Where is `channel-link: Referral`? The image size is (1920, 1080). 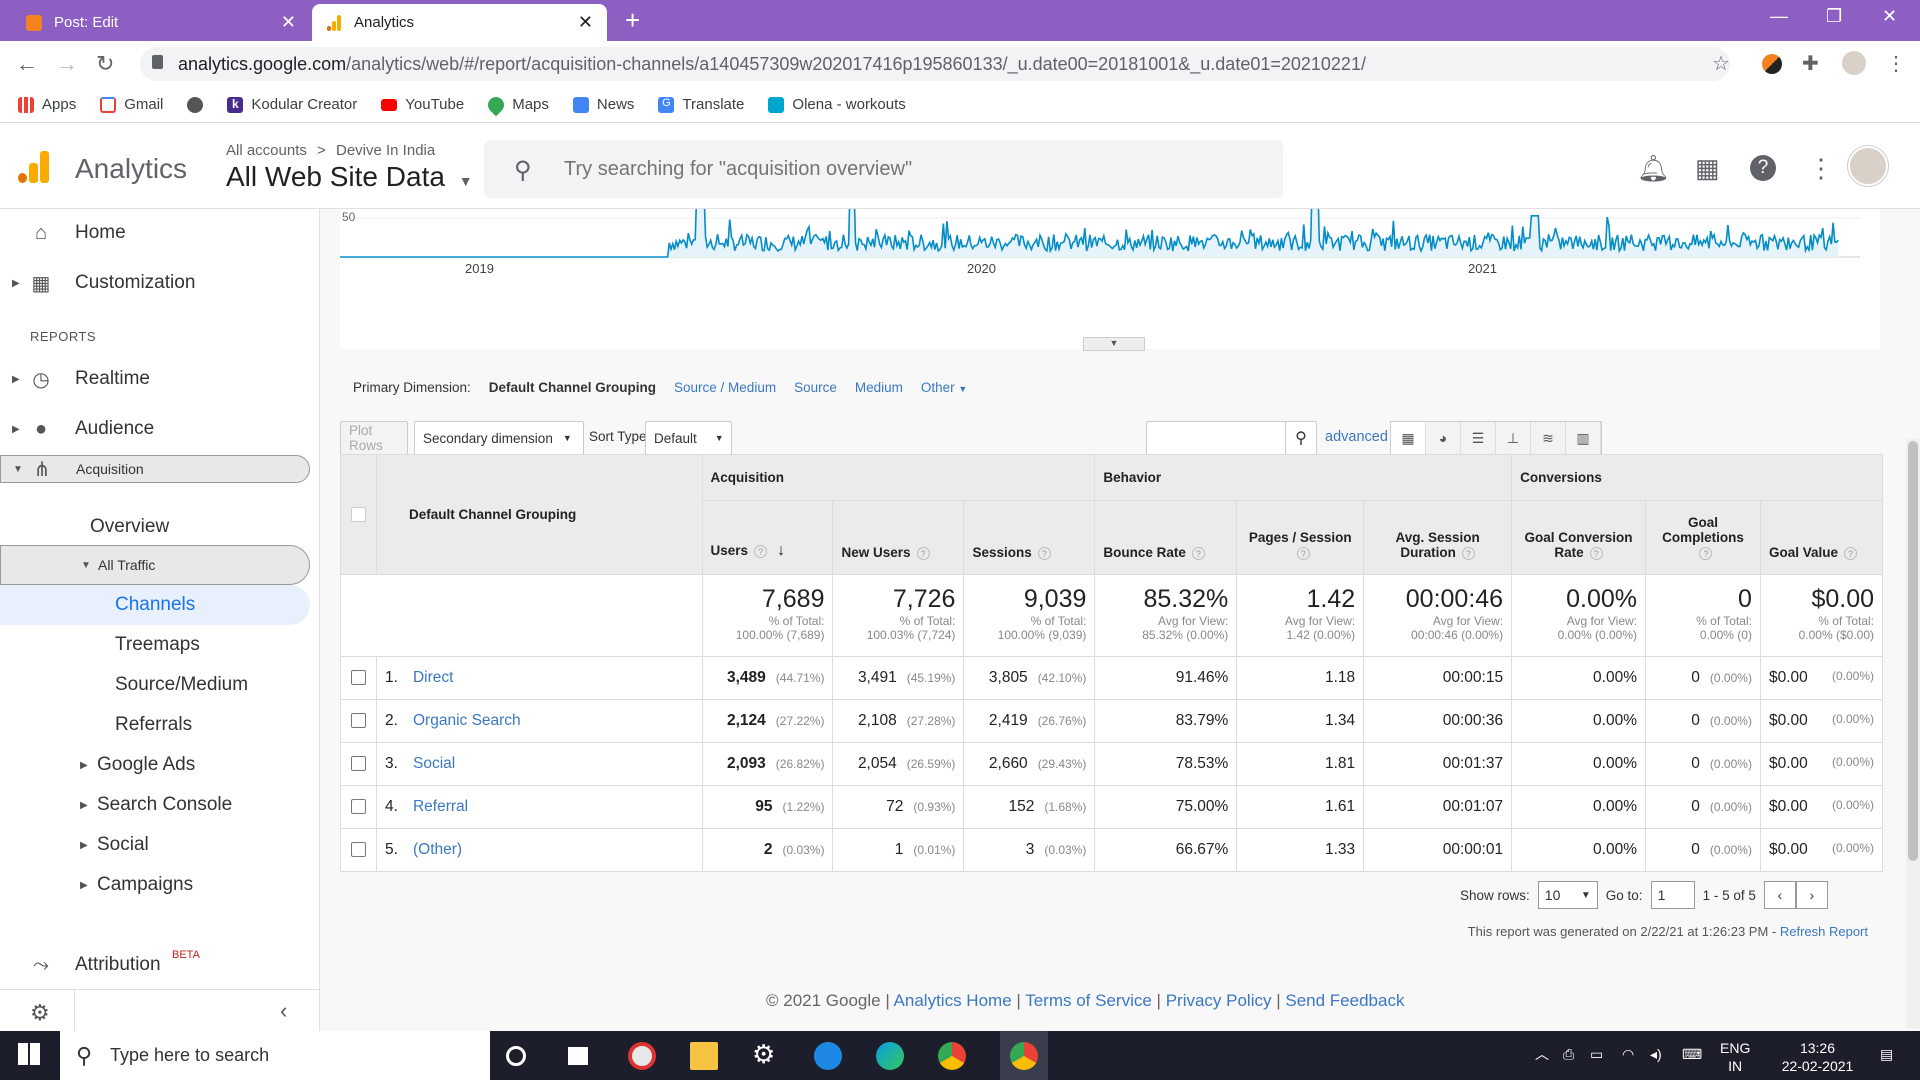 channel-link: Referral is located at coordinates (440, 806).